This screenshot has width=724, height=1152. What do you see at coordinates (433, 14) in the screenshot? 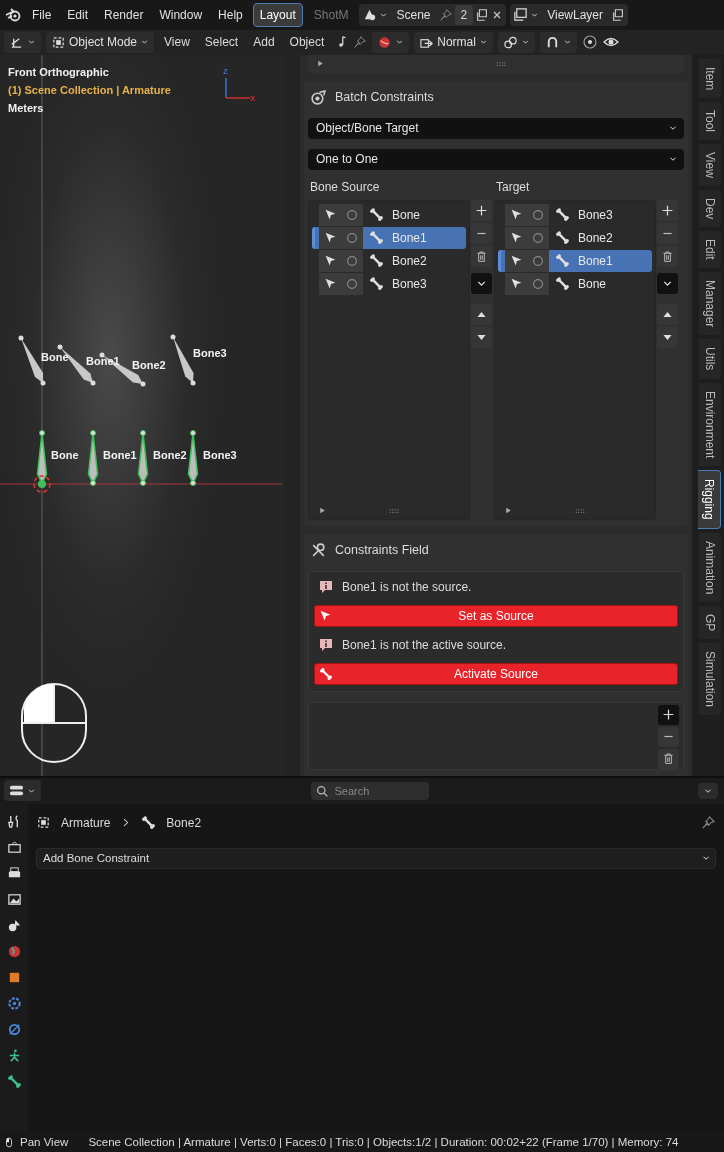
I see `scene-selector: Scene 2` at bounding box center [433, 14].